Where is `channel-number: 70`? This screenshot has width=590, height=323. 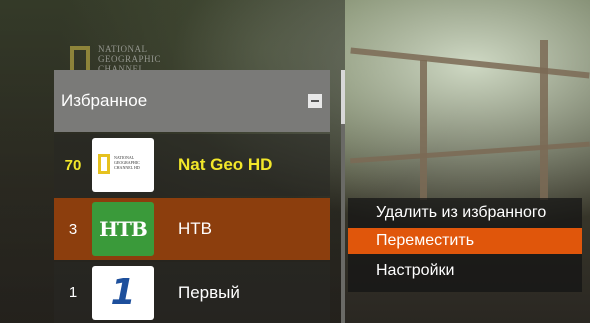
channel-number: 70 is located at coordinates (73, 165).